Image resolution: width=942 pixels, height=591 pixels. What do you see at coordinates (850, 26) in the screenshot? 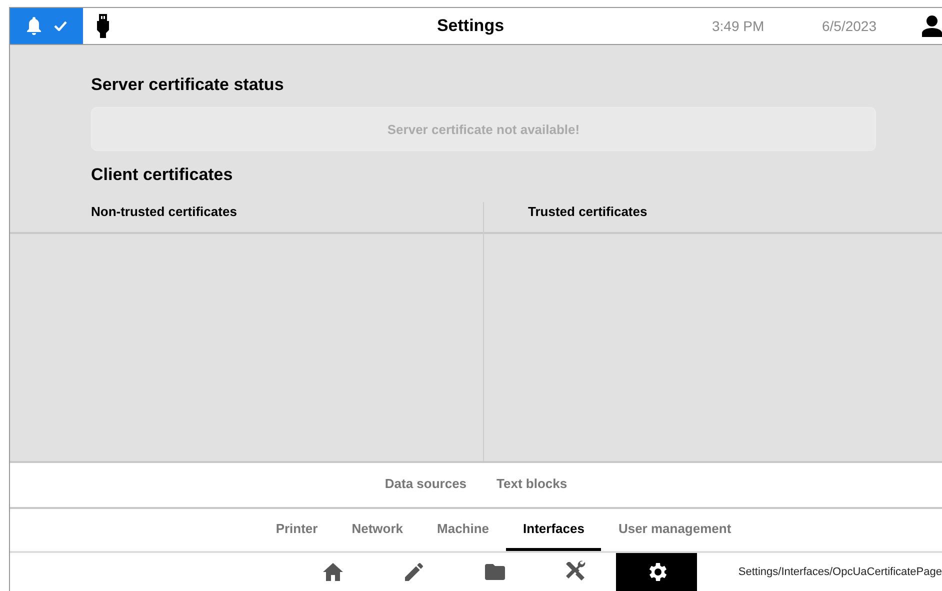
I see `clock-date: 6/5/2023` at bounding box center [850, 26].